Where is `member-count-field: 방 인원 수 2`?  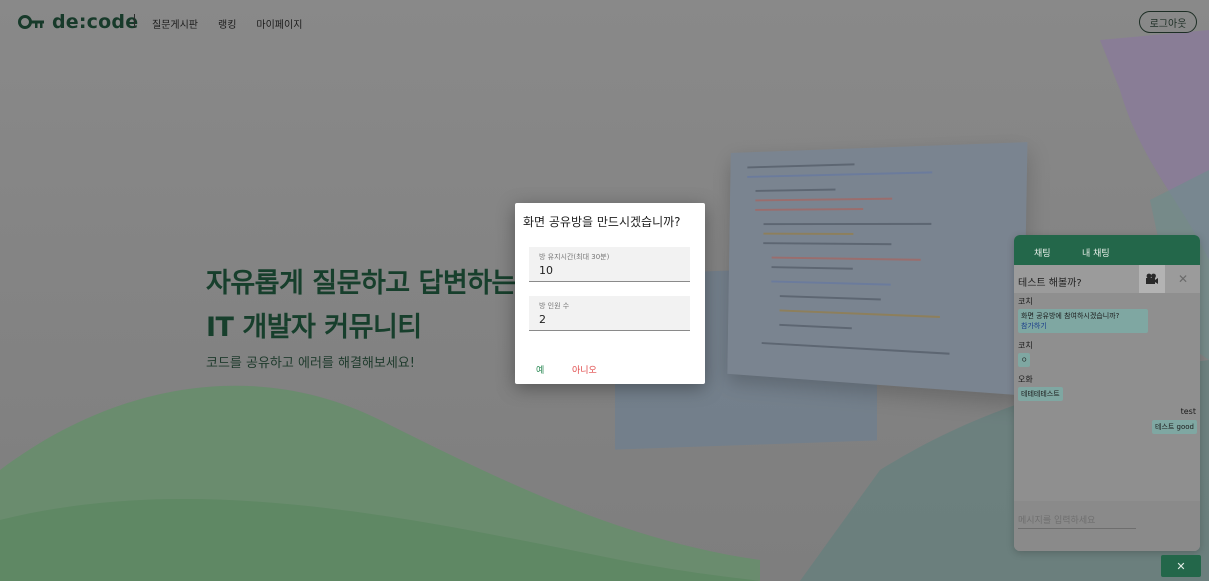
member-count-field: 방 인원 수 2 is located at coordinates (609, 313).